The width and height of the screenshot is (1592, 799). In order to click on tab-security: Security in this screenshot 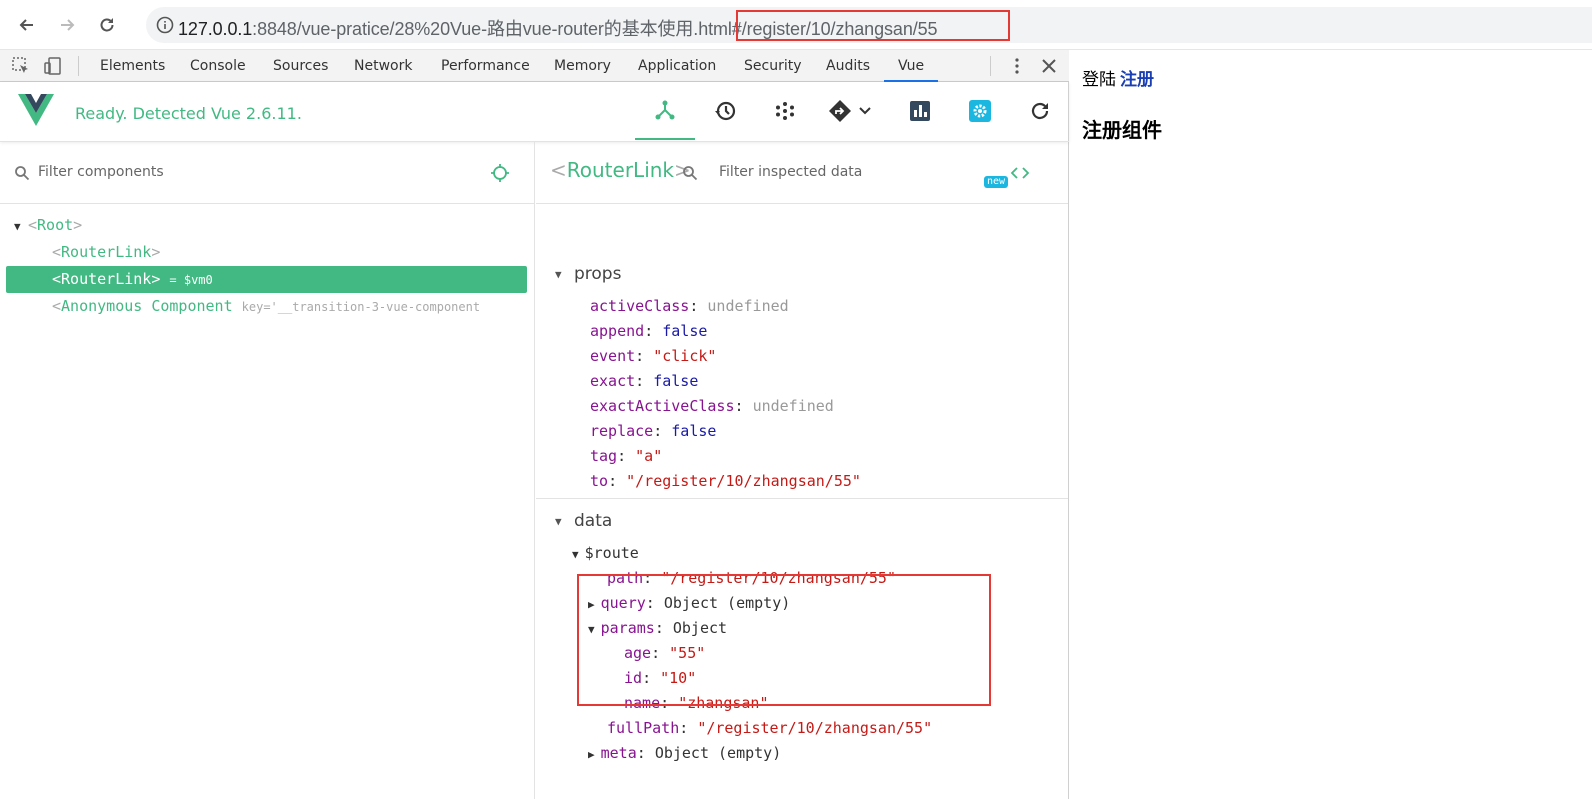, I will do `click(773, 66)`.